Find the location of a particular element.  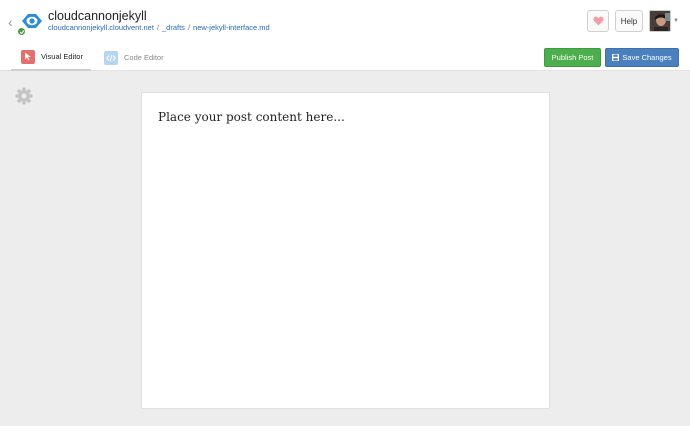

tab-label: Code Editor is located at coordinates (144, 57).